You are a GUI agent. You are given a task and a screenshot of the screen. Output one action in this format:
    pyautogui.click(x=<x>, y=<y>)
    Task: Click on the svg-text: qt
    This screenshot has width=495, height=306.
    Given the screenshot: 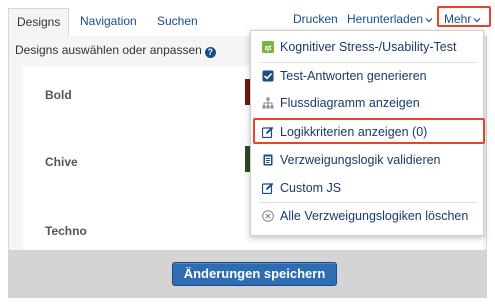 What is the action you would take?
    pyautogui.click(x=268, y=48)
    